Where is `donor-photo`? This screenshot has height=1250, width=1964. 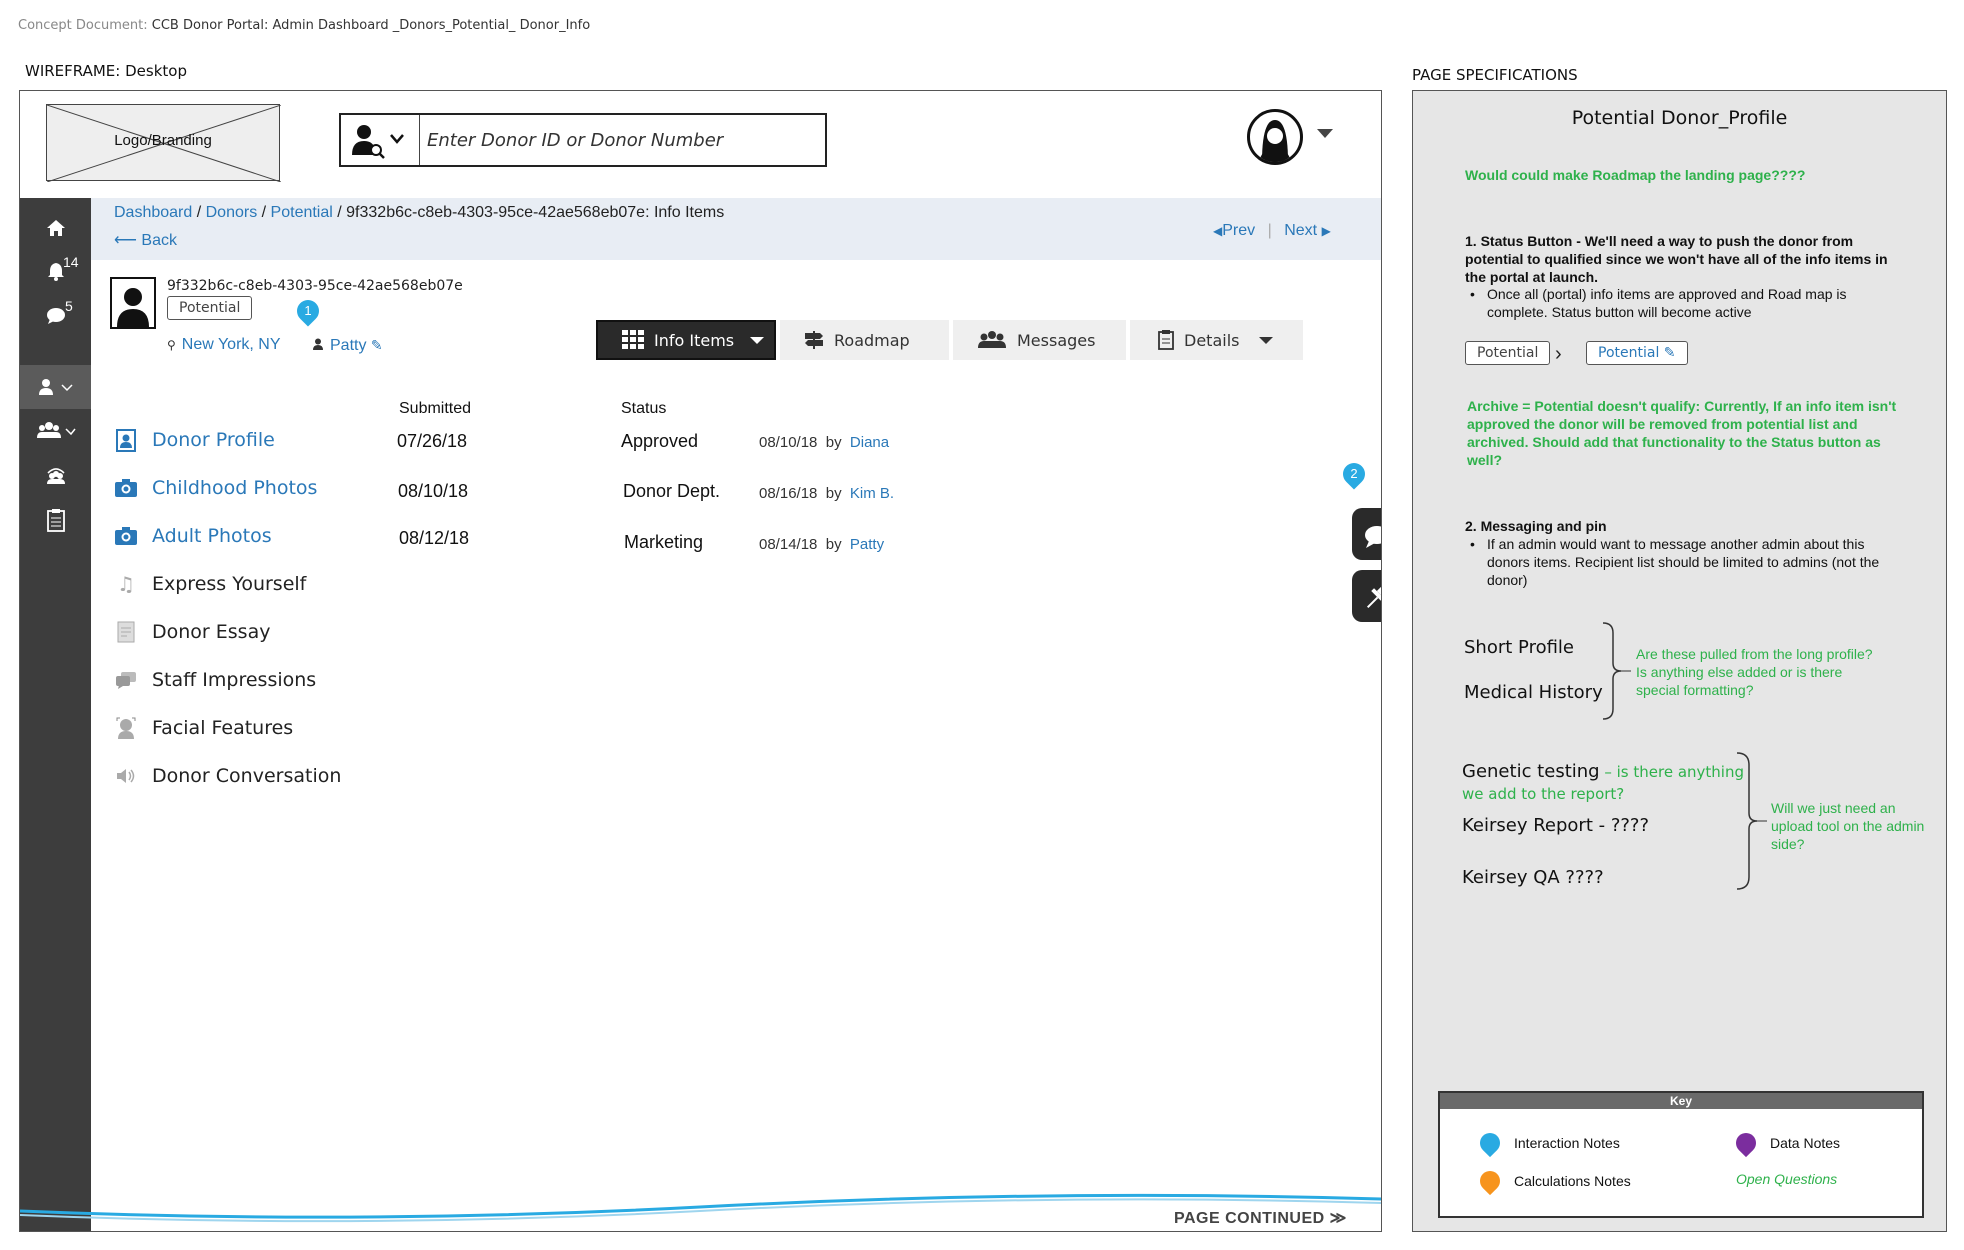
donor-photo is located at coordinates (133, 303).